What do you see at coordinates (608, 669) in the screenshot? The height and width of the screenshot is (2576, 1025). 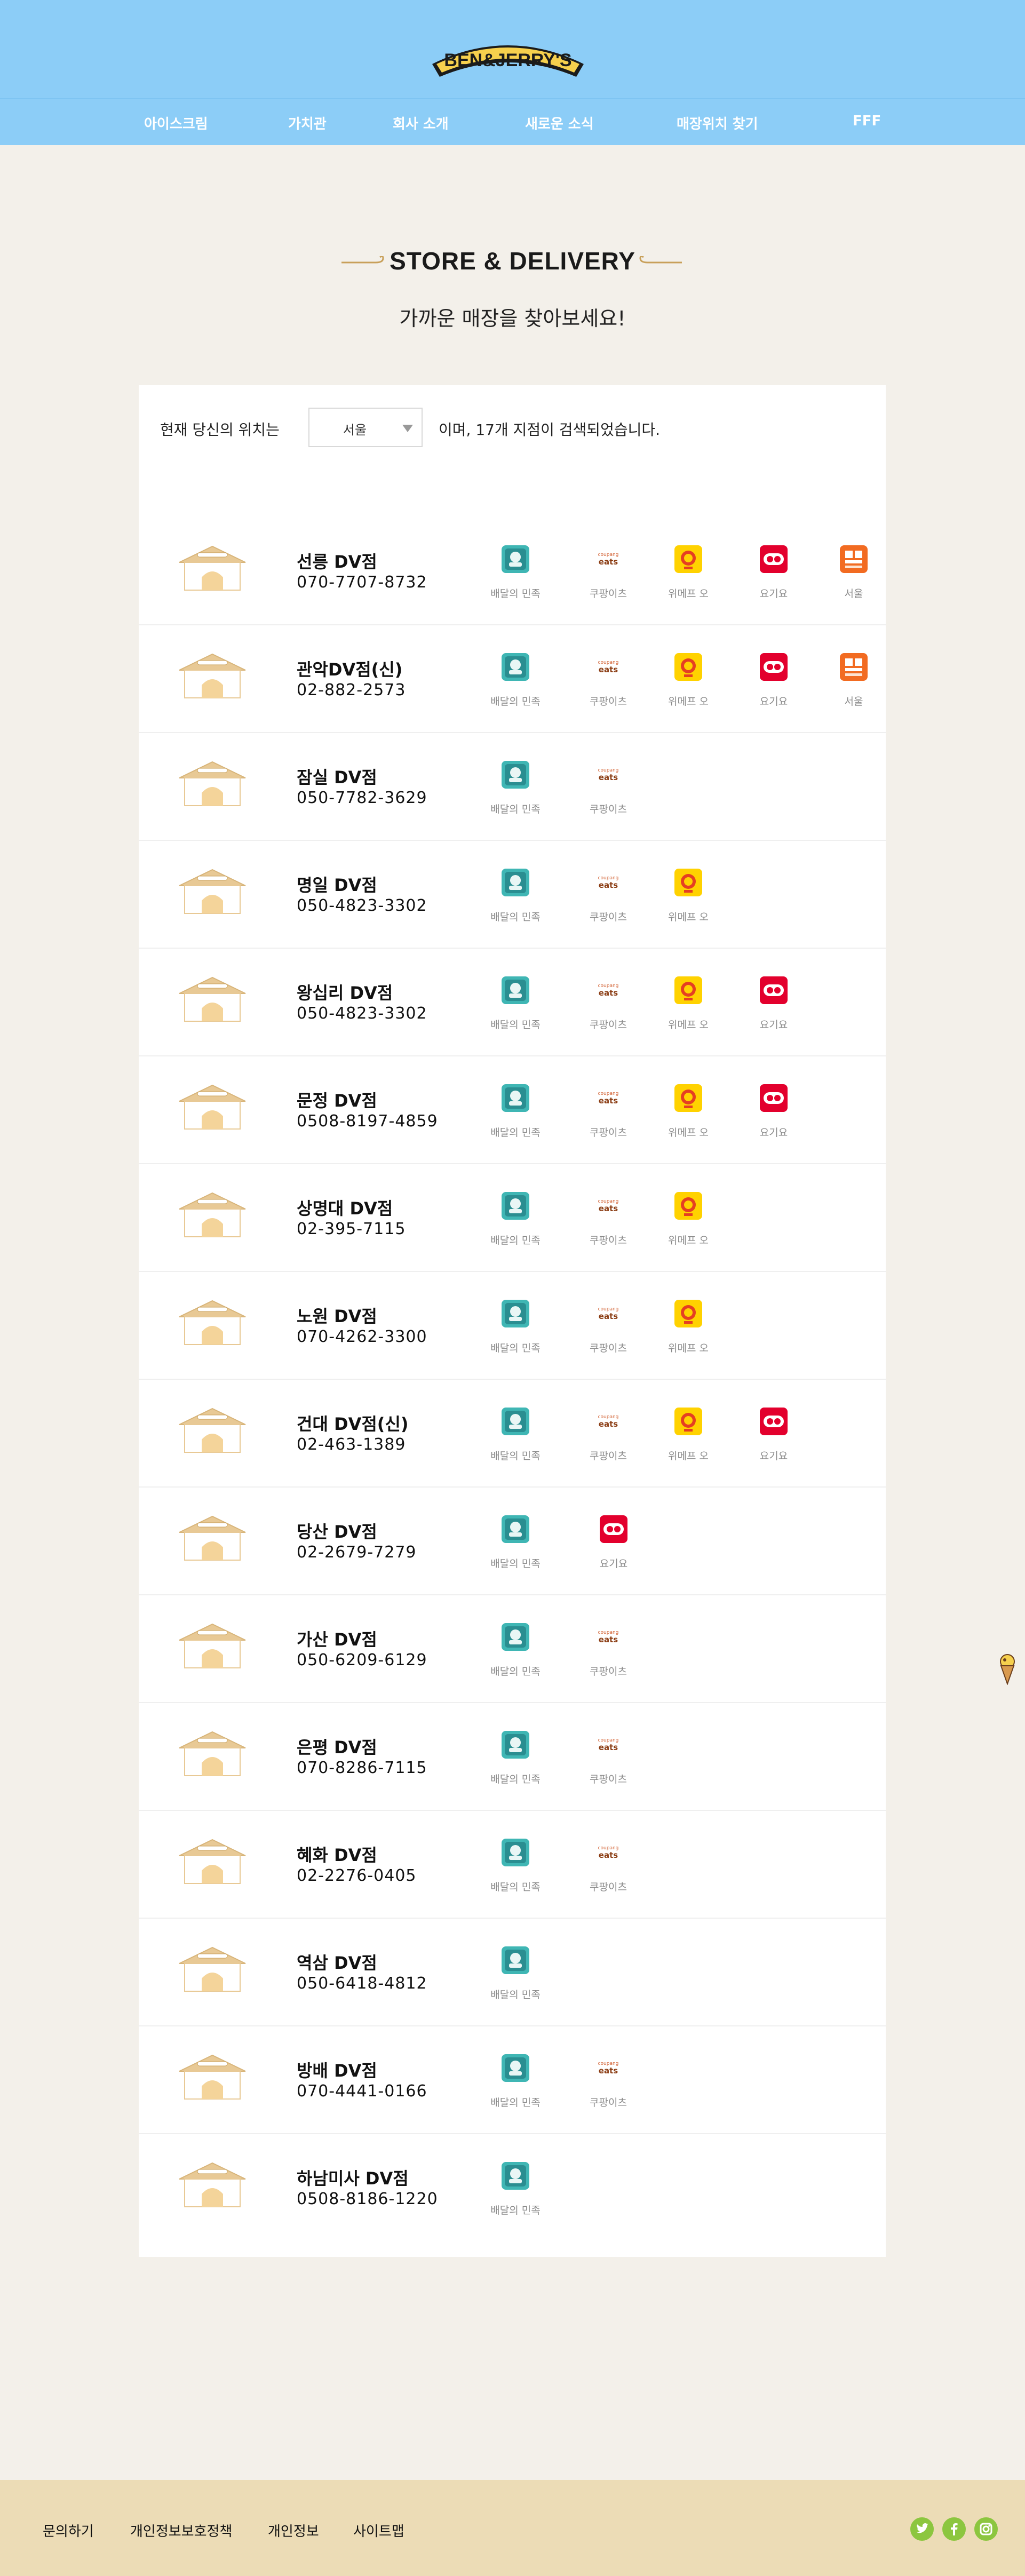 I see `svg-text: eats` at bounding box center [608, 669].